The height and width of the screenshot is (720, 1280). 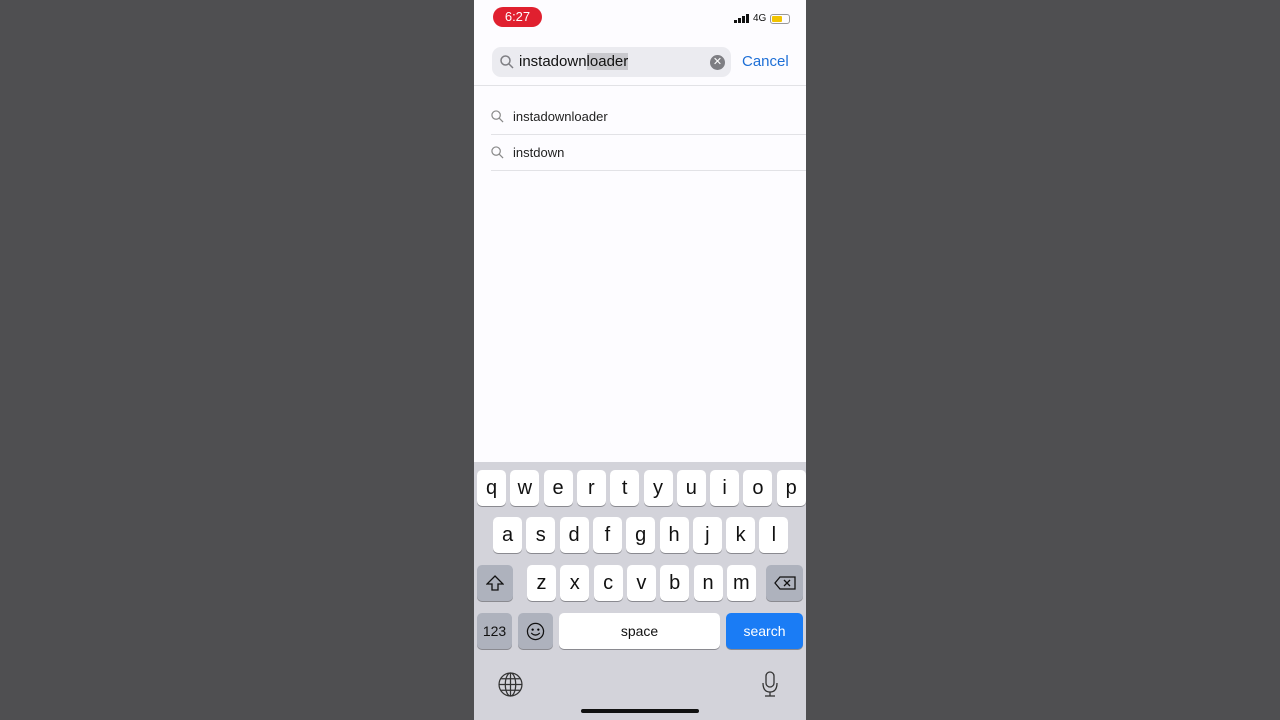 What do you see at coordinates (765, 61) in the screenshot?
I see `cancel-button: Cancel` at bounding box center [765, 61].